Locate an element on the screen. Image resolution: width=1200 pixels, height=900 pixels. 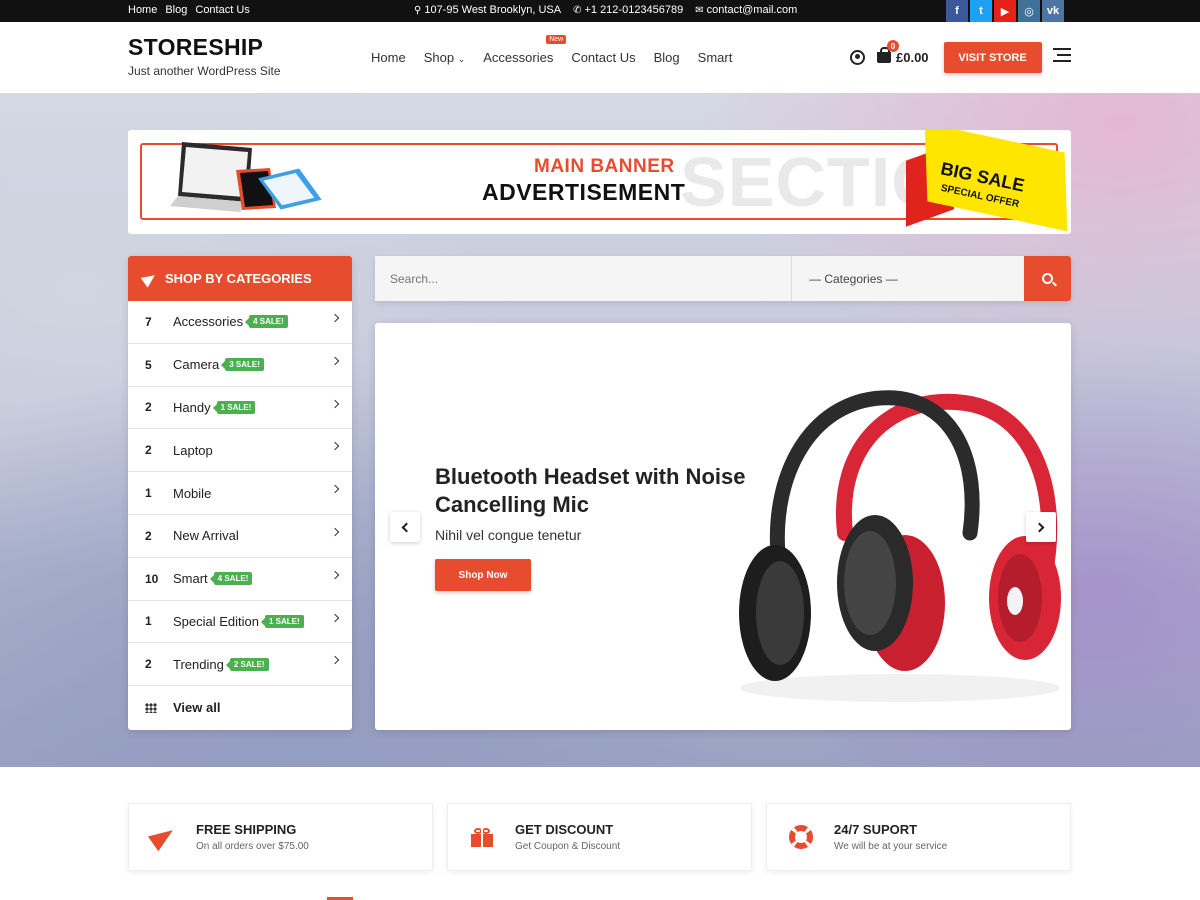
category-count: 10 is located at coordinates (152, 578).